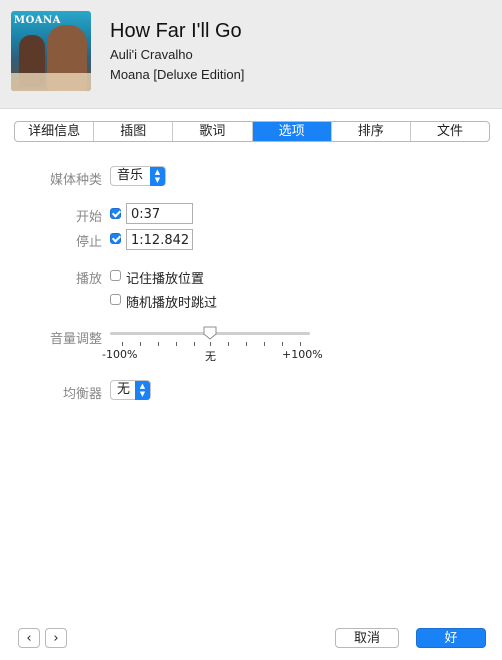  I want to click on chevron-right-icon: ›, so click(56, 638).